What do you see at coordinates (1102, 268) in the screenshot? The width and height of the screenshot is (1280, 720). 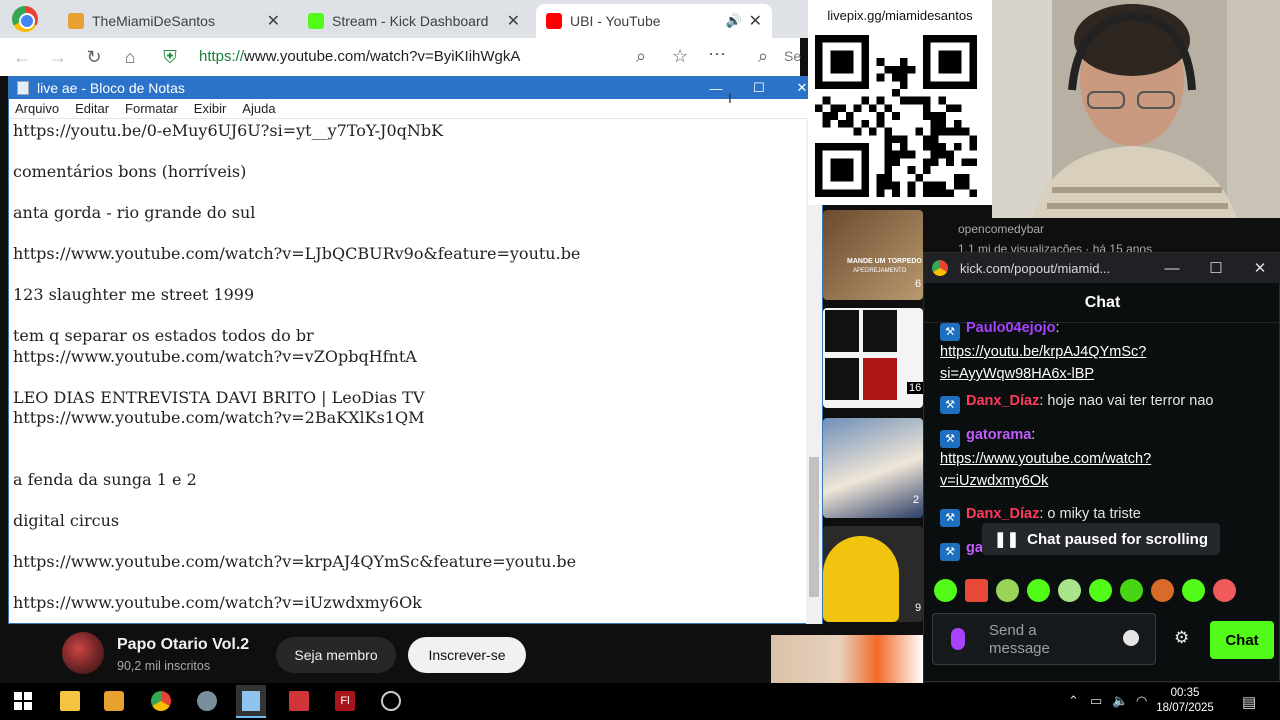 I see `popout-title-bar: kick.com/popout/miamid... — ☐ ✕` at bounding box center [1102, 268].